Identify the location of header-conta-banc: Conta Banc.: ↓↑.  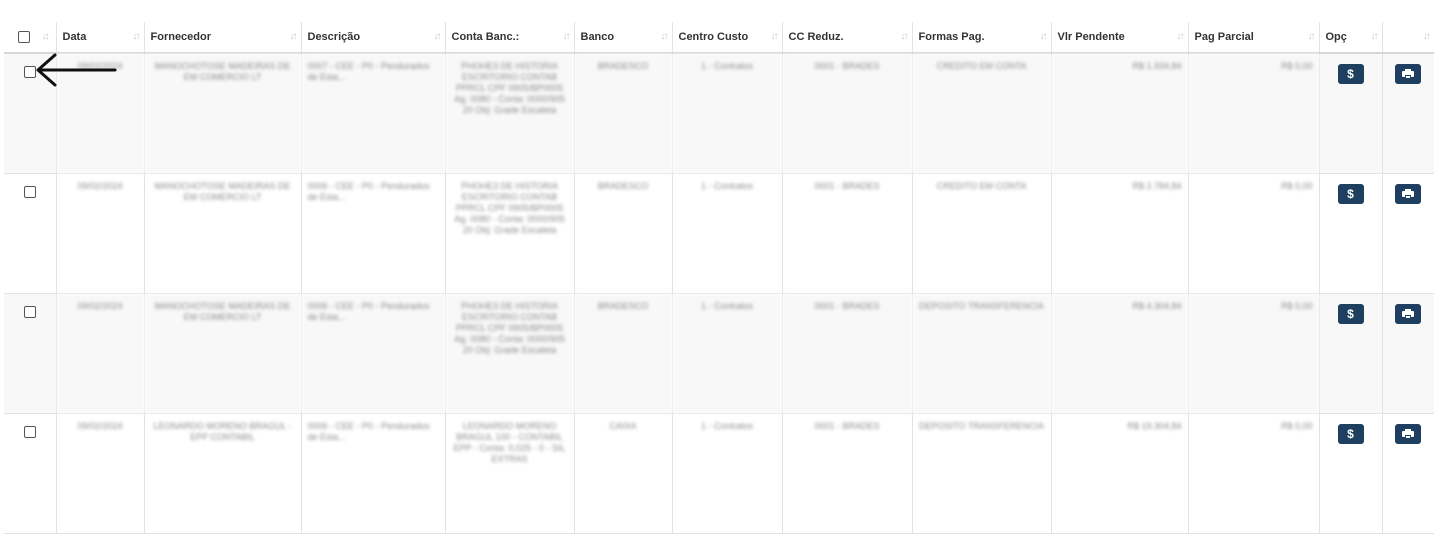
(509, 38).